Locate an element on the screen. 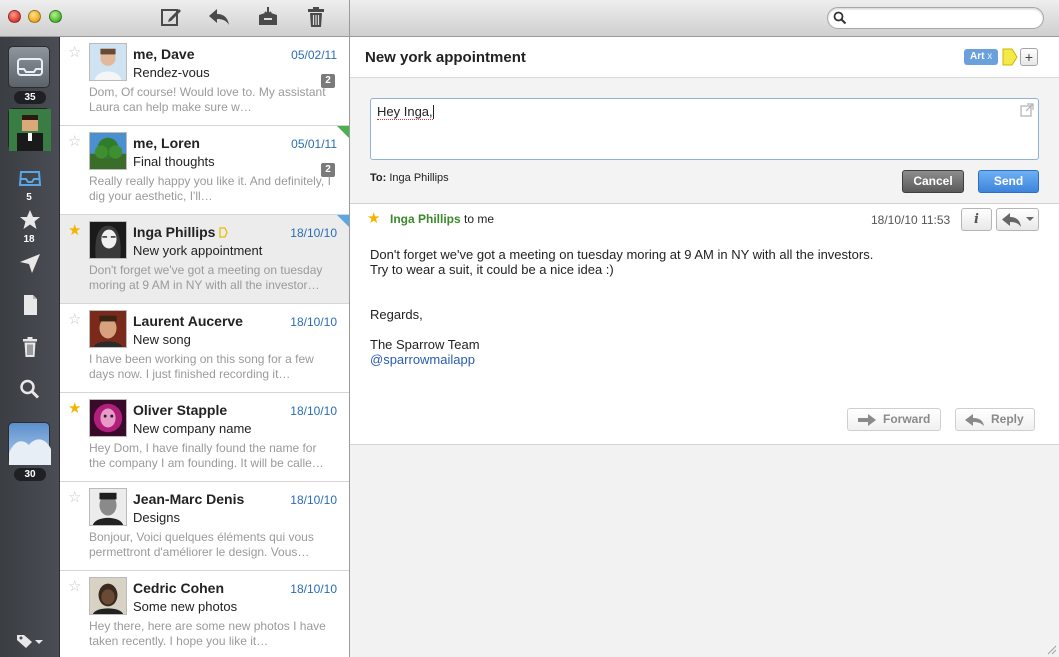 The image size is (1059, 657). message-subject: Final thoughts is located at coordinates (174, 161).